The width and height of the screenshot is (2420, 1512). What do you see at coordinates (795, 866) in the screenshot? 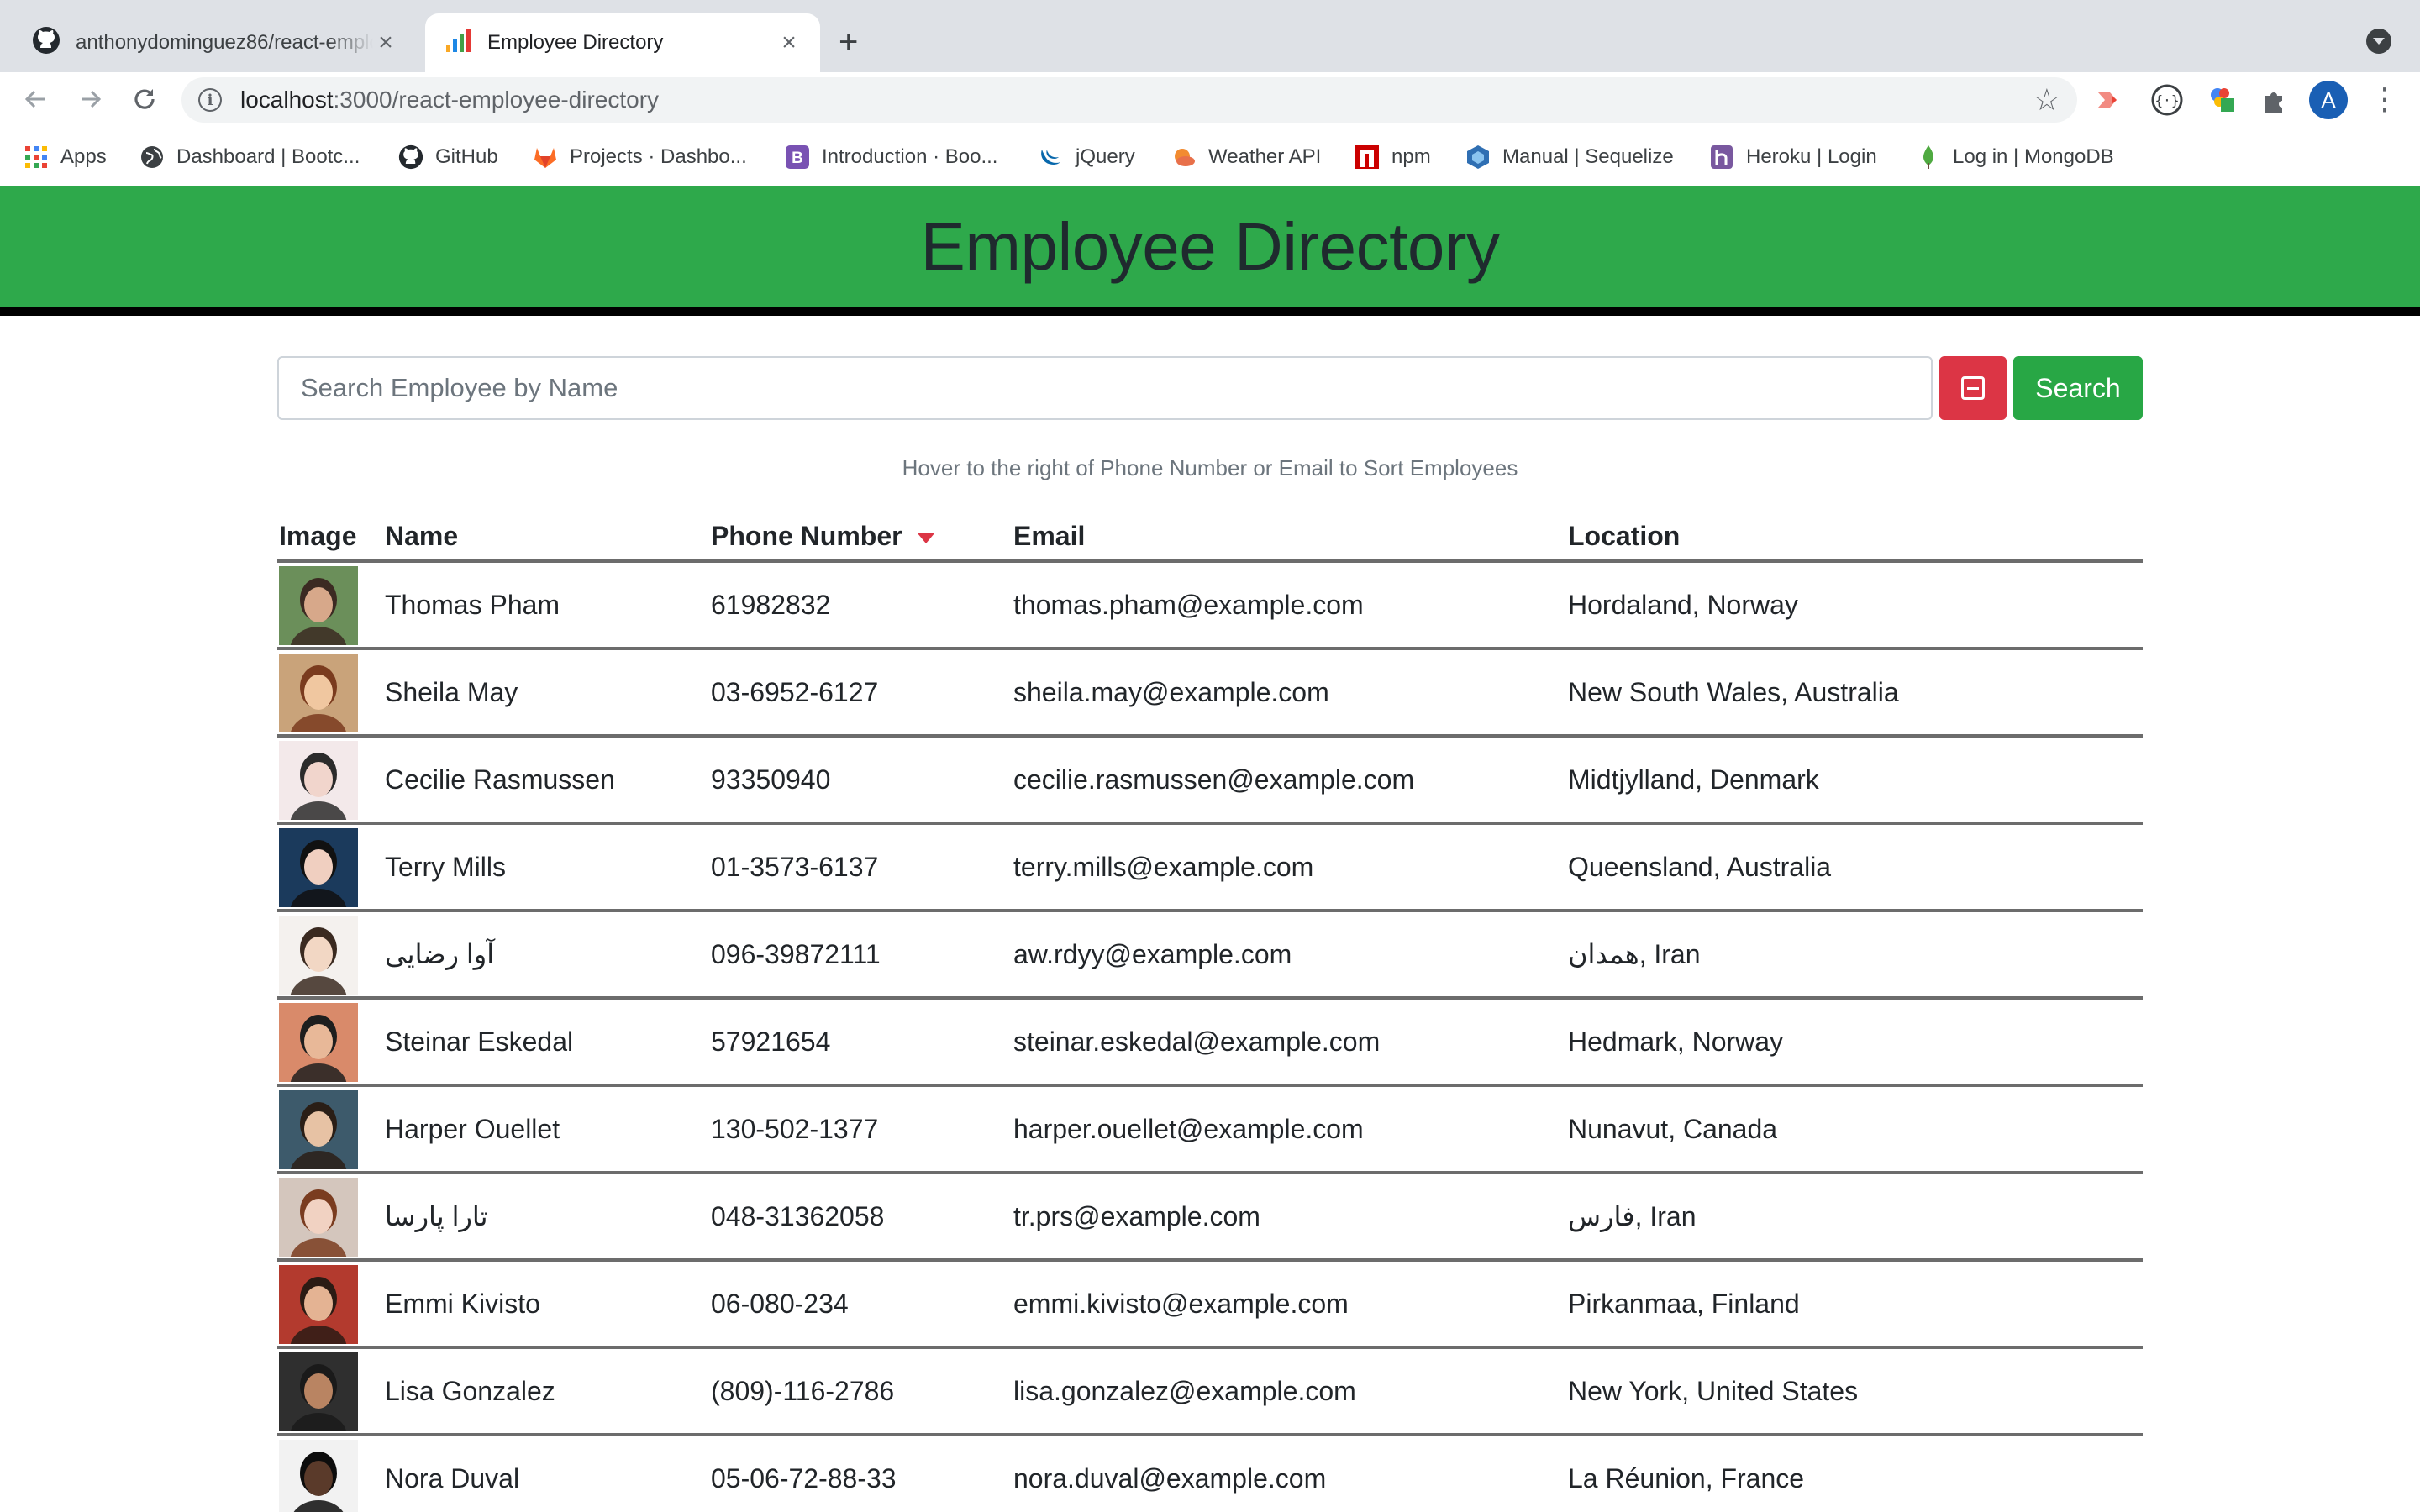
I see `employee-phone: 01-3573-6137` at bounding box center [795, 866].